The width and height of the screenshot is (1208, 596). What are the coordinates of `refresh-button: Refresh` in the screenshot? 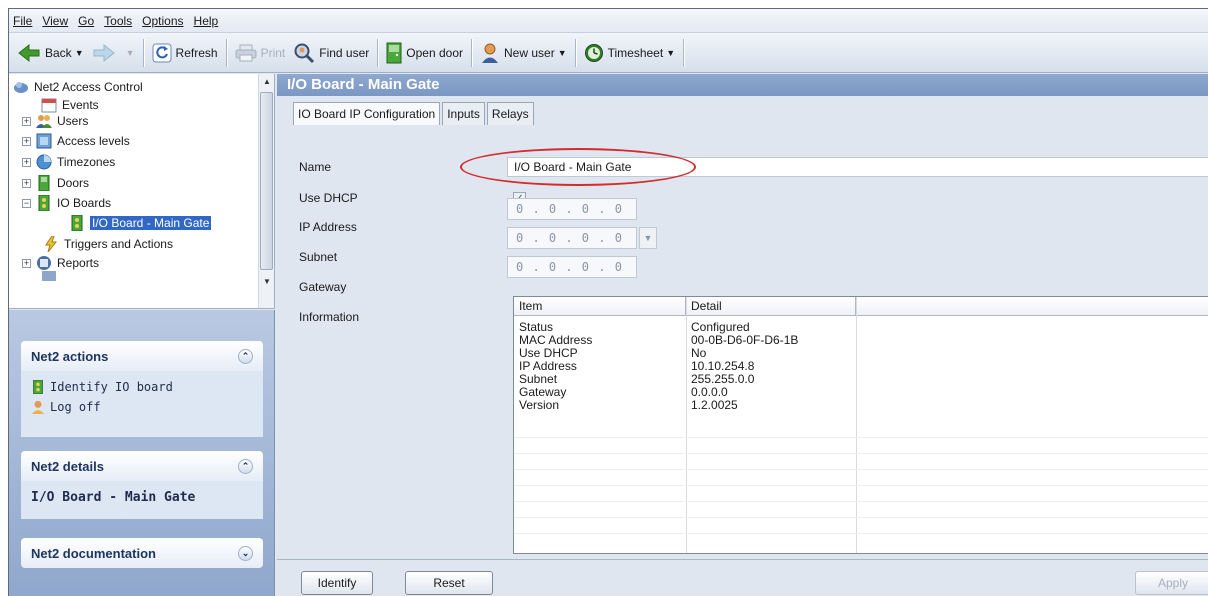 It's located at (185, 53).